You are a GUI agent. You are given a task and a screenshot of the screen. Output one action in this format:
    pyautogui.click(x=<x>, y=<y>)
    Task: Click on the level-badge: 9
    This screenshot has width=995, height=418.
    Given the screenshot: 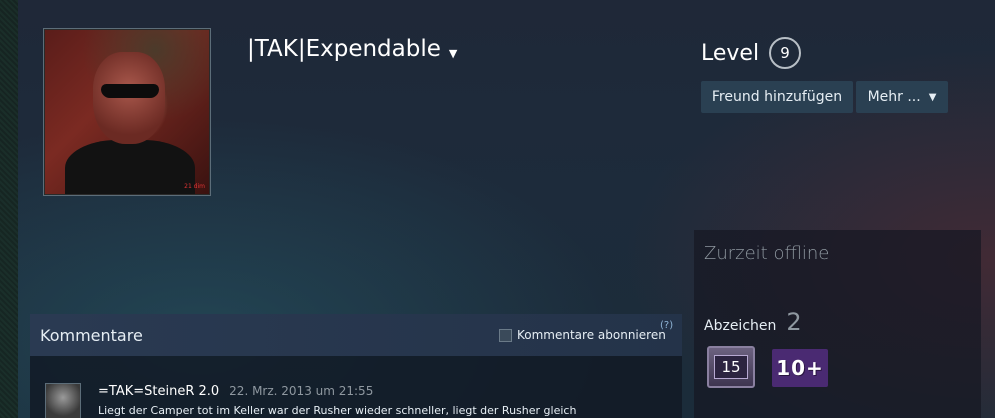 What is the action you would take?
    pyautogui.click(x=785, y=53)
    